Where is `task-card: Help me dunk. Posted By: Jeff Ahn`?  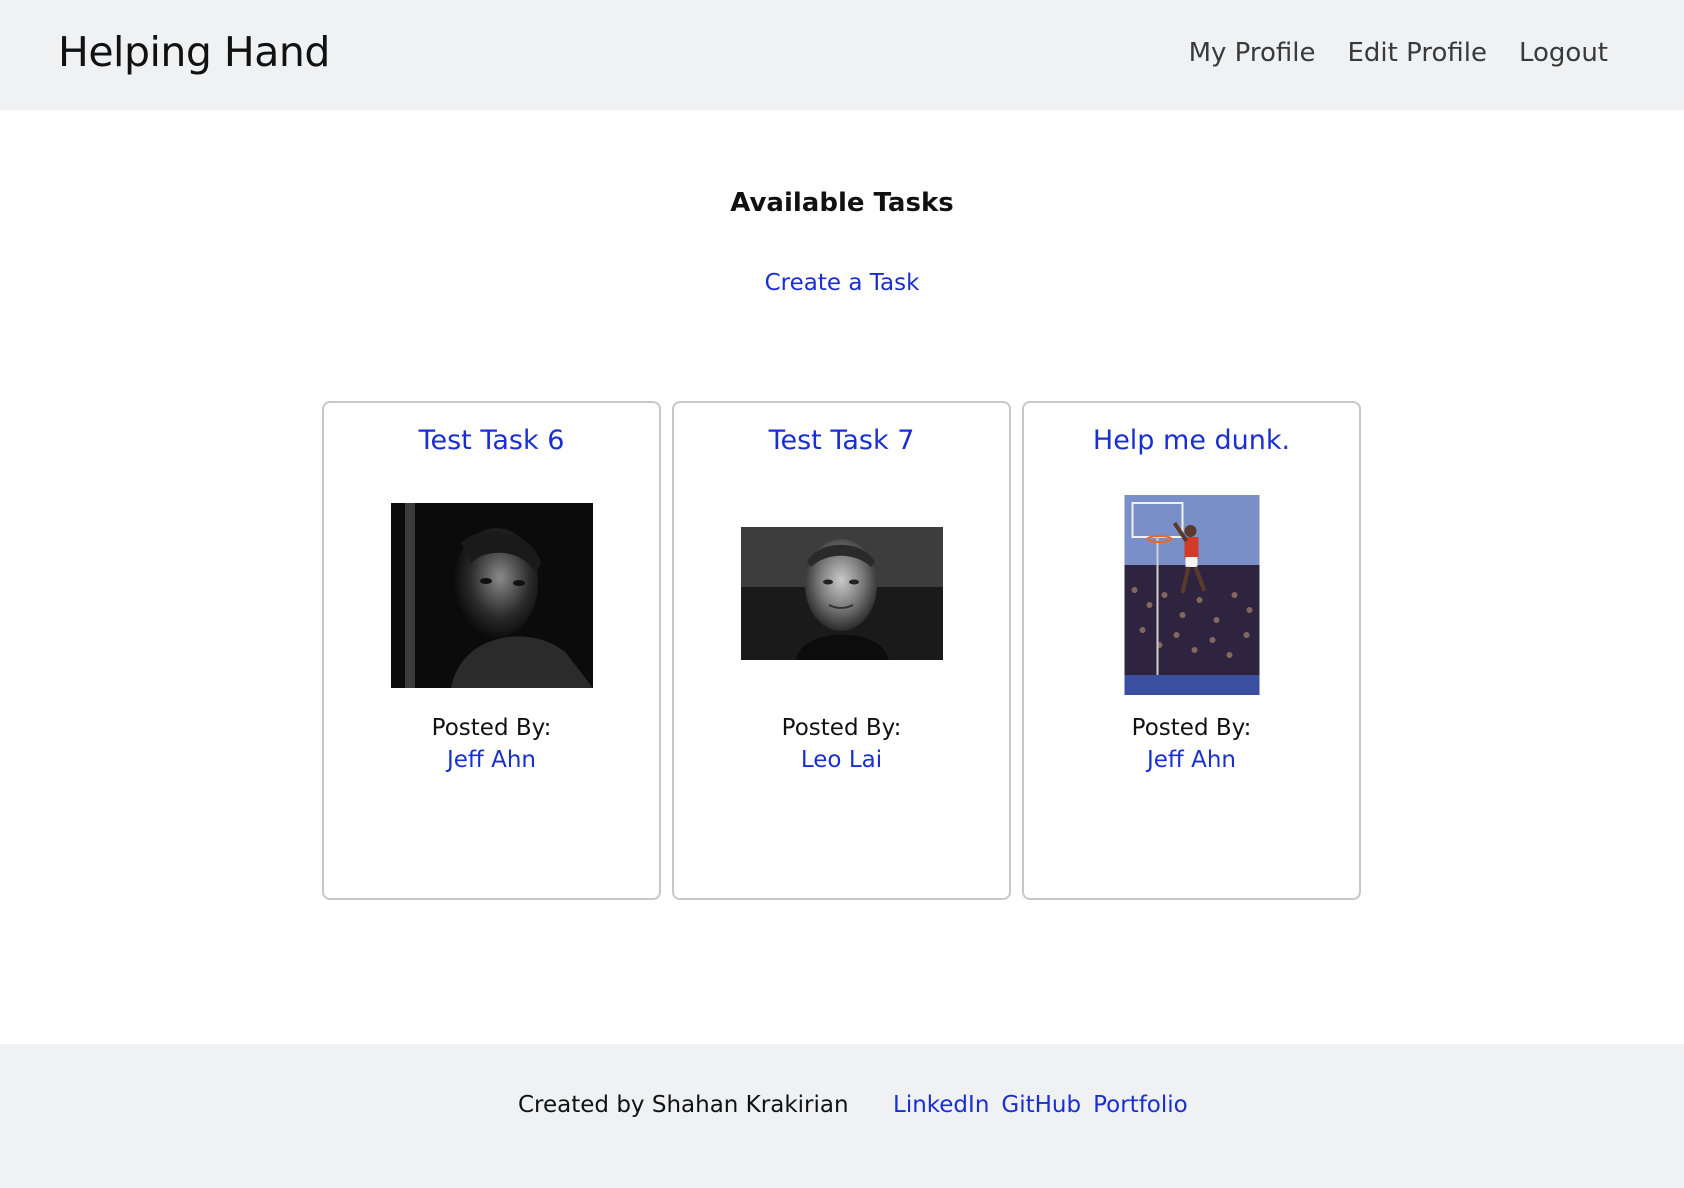
task-card: Help me dunk. Posted By: Jeff Ahn is located at coordinates (1191, 650).